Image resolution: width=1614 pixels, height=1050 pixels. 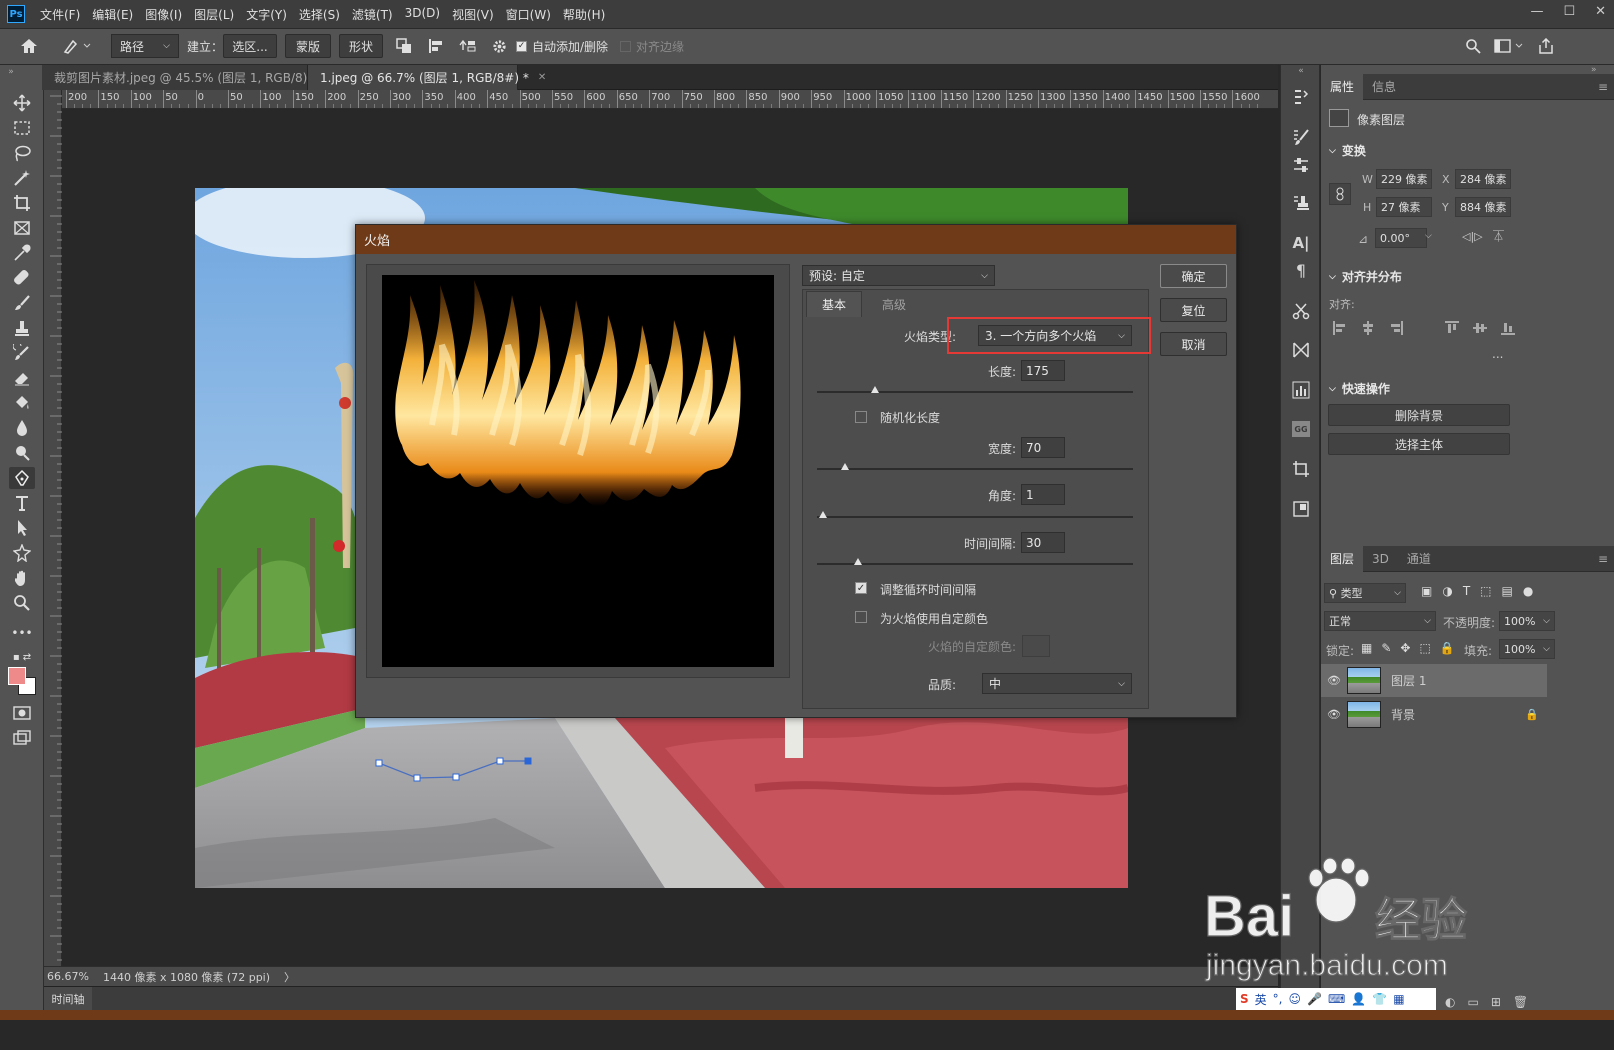 What do you see at coordinates (1347, 150) in the screenshot?
I see `transform-section: ⌵ 变换` at bounding box center [1347, 150].